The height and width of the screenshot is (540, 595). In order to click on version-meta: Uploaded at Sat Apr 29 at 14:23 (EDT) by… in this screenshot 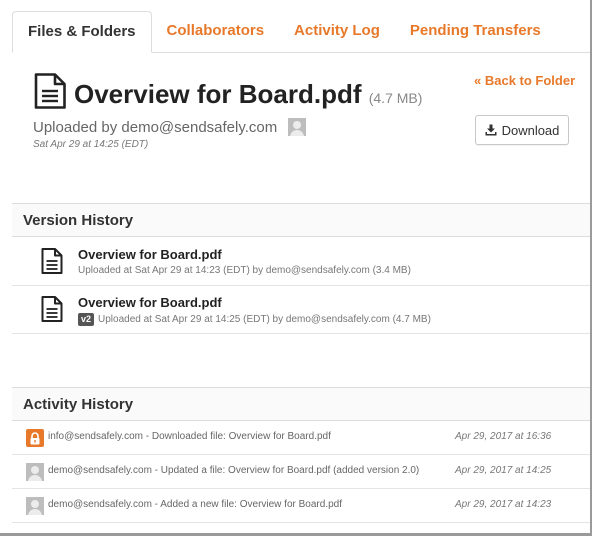, I will do `click(244, 270)`.